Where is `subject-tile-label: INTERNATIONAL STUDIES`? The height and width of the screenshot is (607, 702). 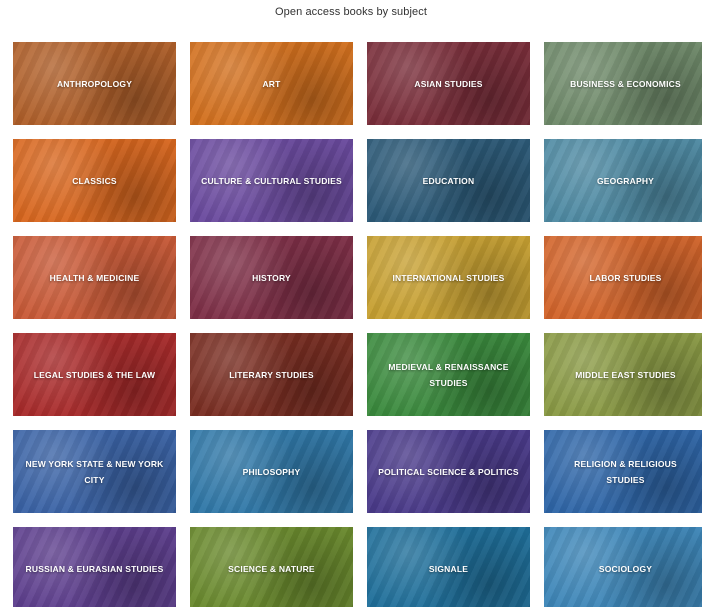
subject-tile-label: INTERNATIONAL STUDIES is located at coordinates (448, 277).